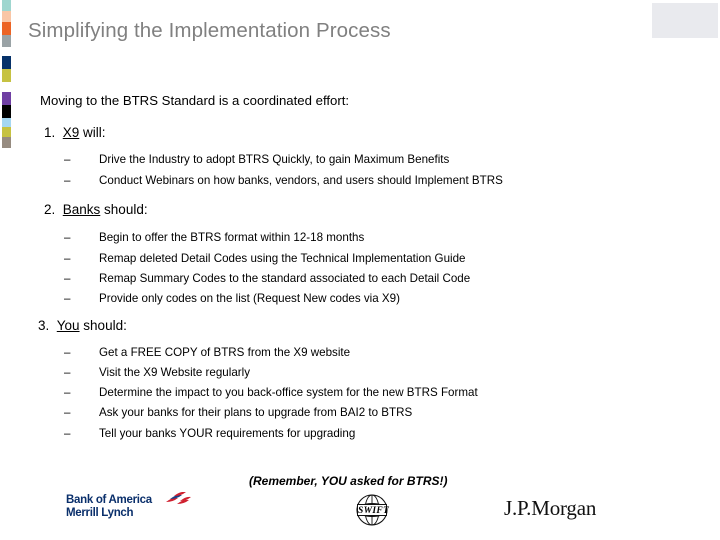 This screenshot has height=540, width=720. I want to click on boaml-flag-icon, so click(178, 498).